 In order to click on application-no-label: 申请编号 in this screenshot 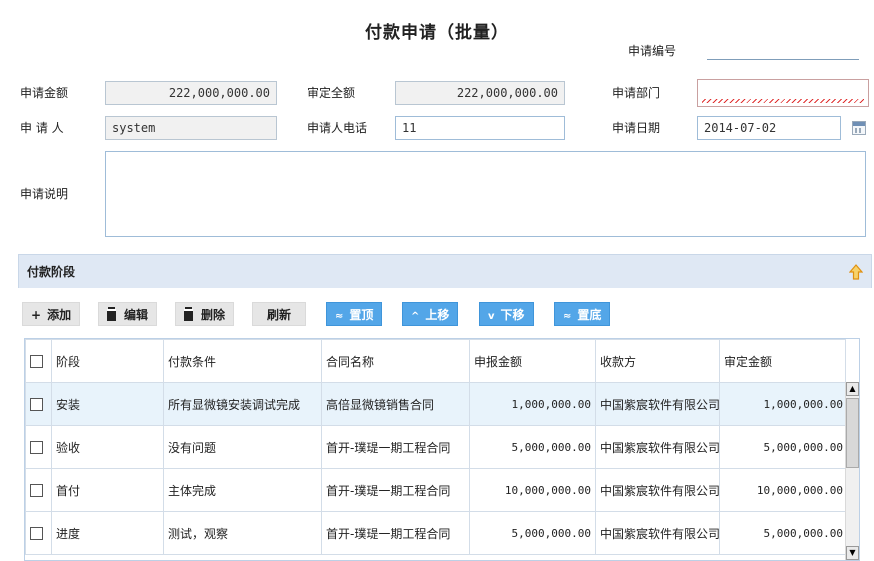, I will do `click(652, 51)`.